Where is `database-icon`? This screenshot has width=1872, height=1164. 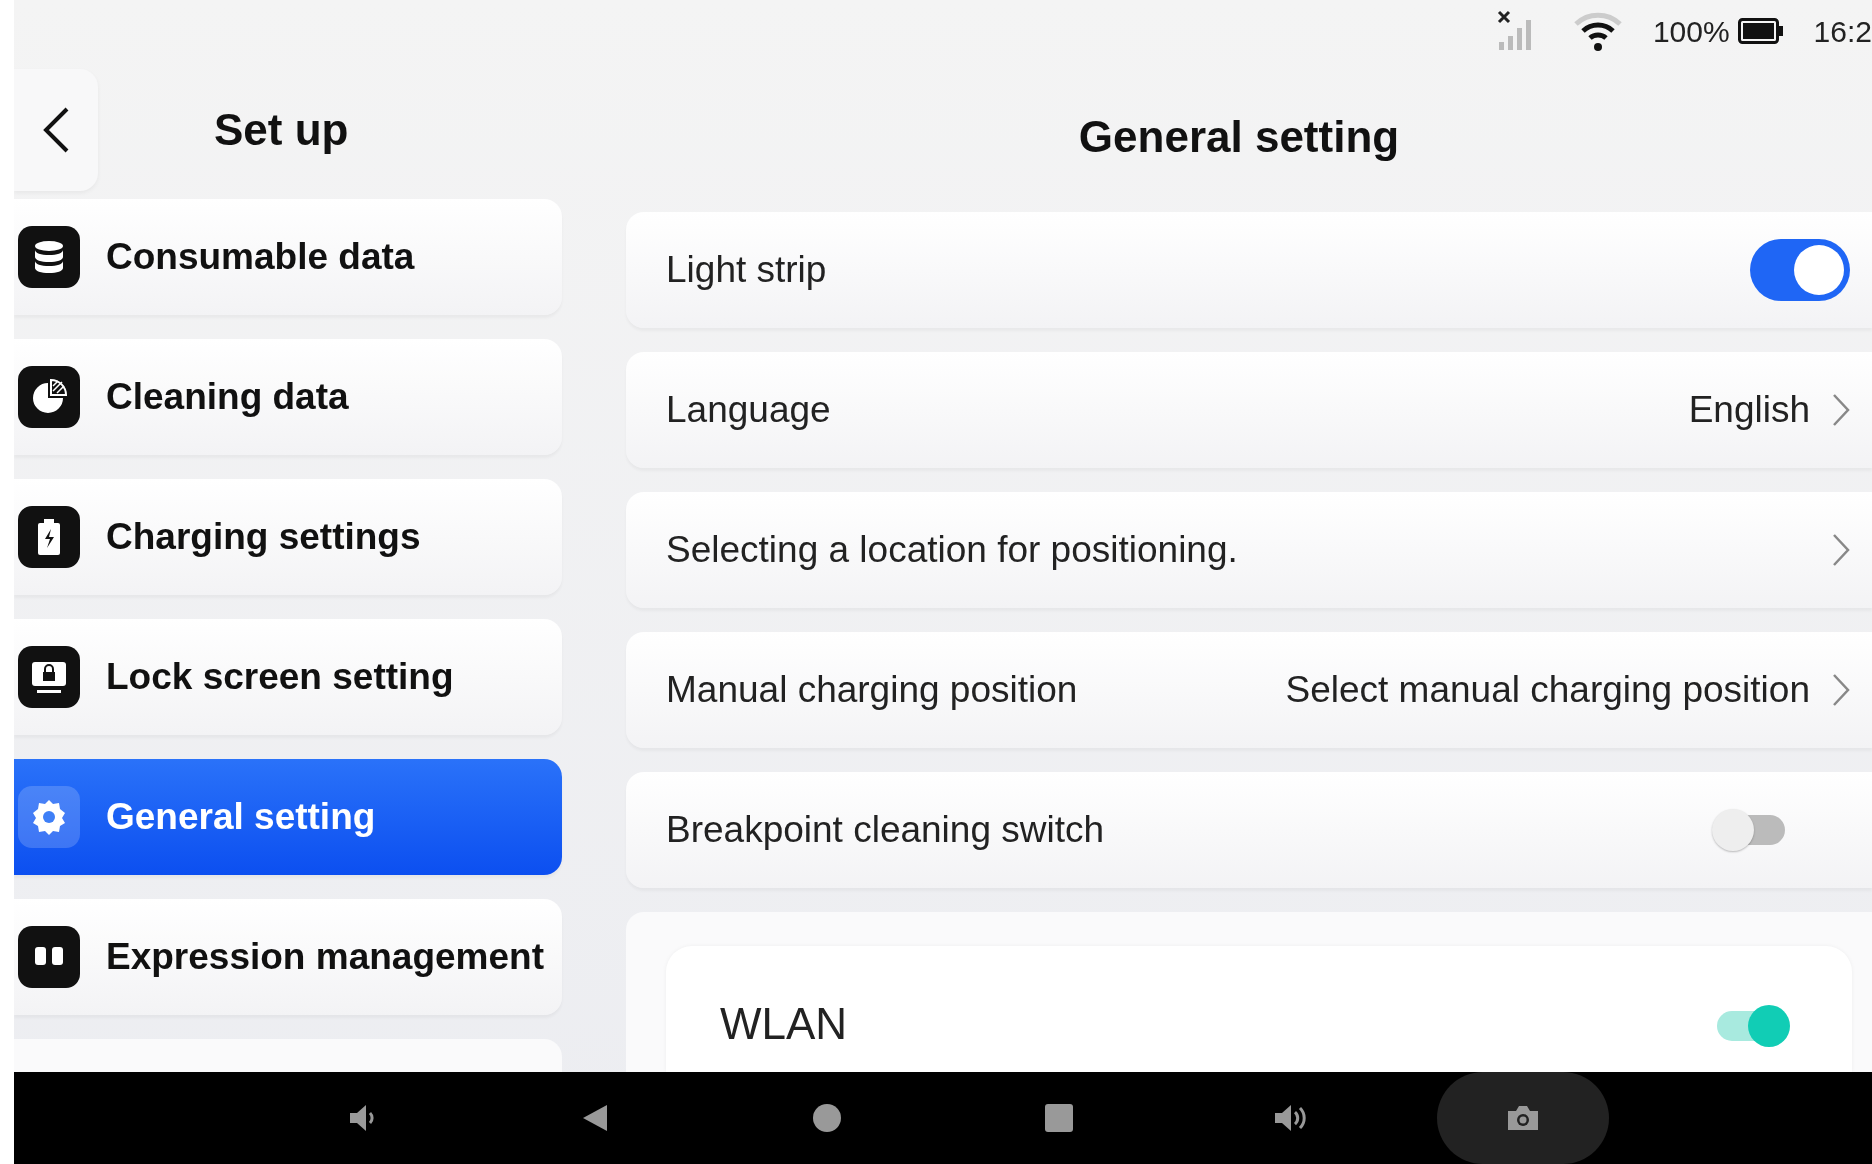 database-icon is located at coordinates (49, 256).